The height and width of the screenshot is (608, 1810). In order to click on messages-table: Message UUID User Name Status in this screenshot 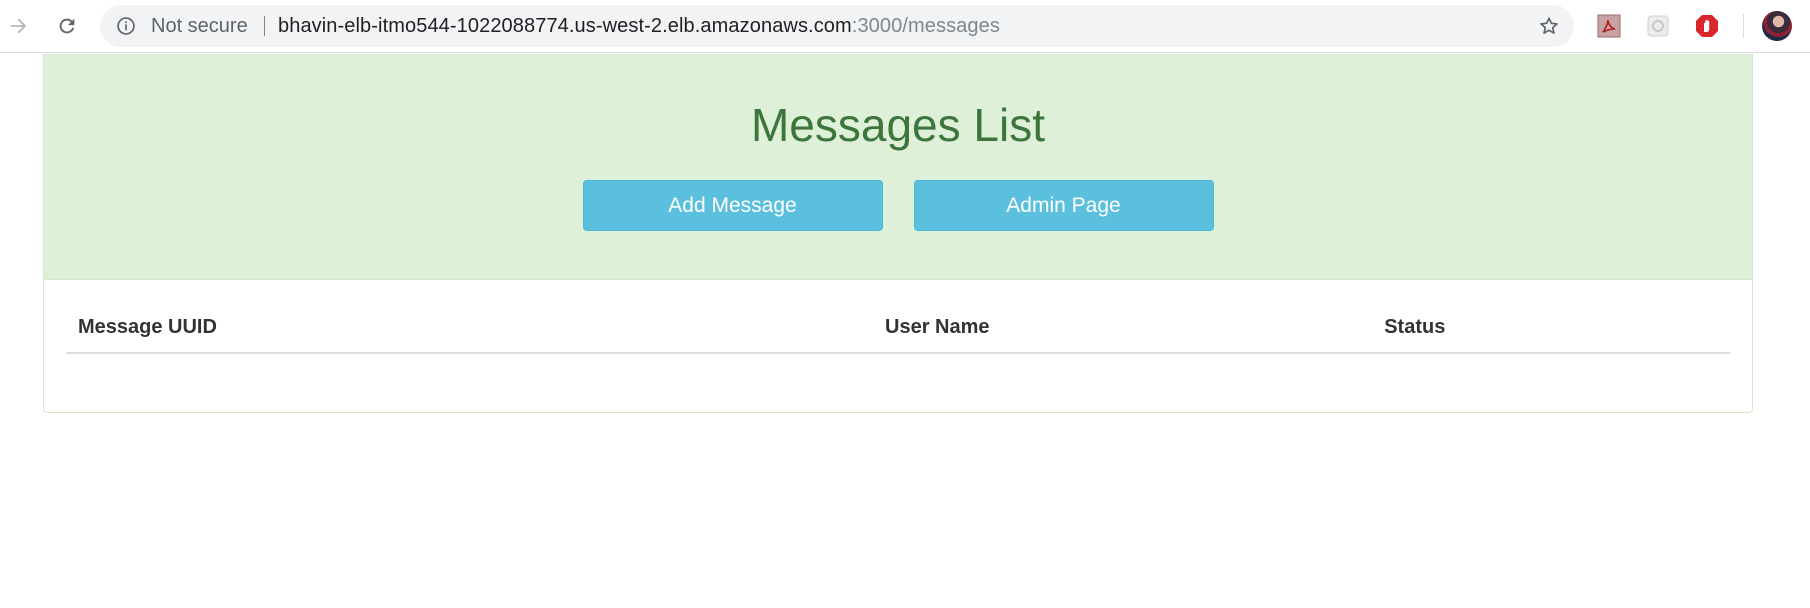, I will do `click(898, 330)`.